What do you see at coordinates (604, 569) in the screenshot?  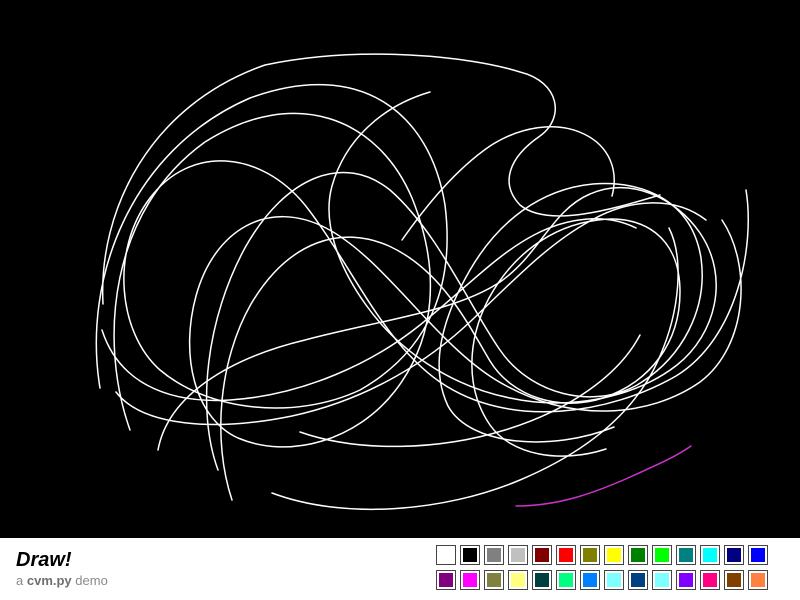 I see `color-palette` at bounding box center [604, 569].